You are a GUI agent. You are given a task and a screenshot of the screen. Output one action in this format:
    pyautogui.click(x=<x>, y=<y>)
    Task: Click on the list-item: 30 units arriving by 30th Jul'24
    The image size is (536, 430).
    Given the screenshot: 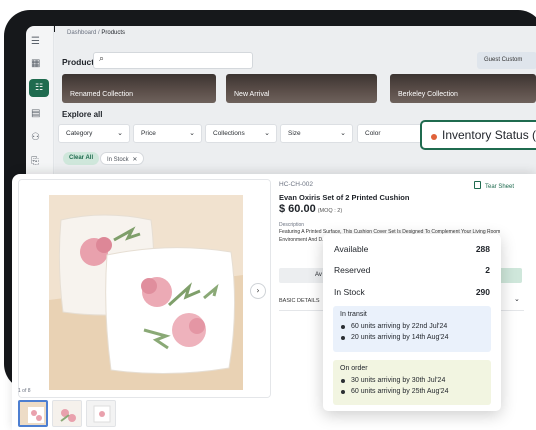 What is the action you would take?
    pyautogui.click(x=415, y=380)
    